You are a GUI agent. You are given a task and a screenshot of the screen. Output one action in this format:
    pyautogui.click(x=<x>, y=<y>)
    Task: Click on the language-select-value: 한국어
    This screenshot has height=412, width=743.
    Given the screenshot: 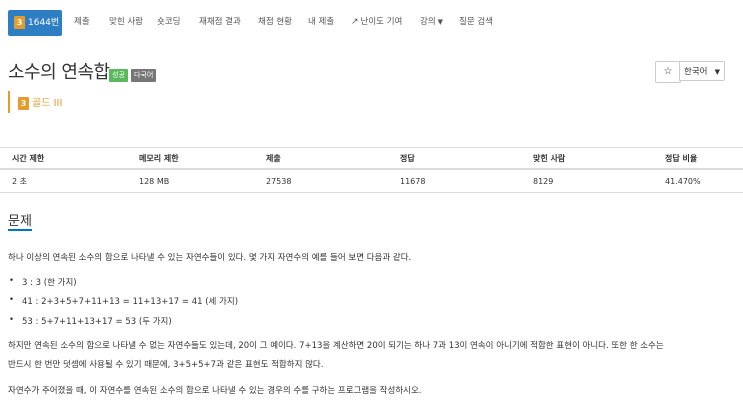 What is the action you would take?
    pyautogui.click(x=696, y=72)
    